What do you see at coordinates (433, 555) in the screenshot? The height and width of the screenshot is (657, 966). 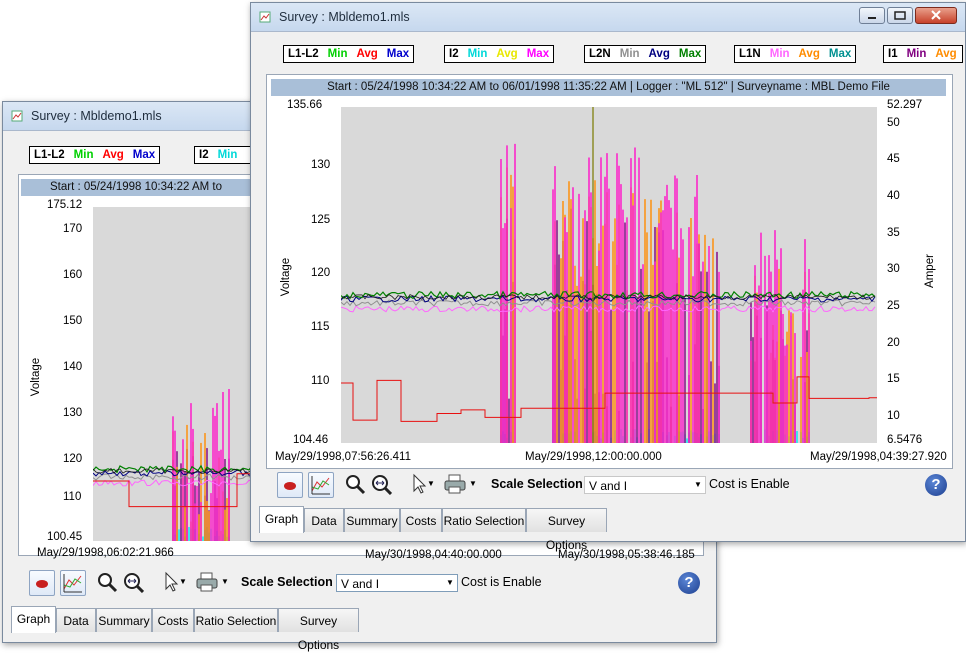 I see `x-tick-mid: May/30/1998,04:40:00.000` at bounding box center [433, 555].